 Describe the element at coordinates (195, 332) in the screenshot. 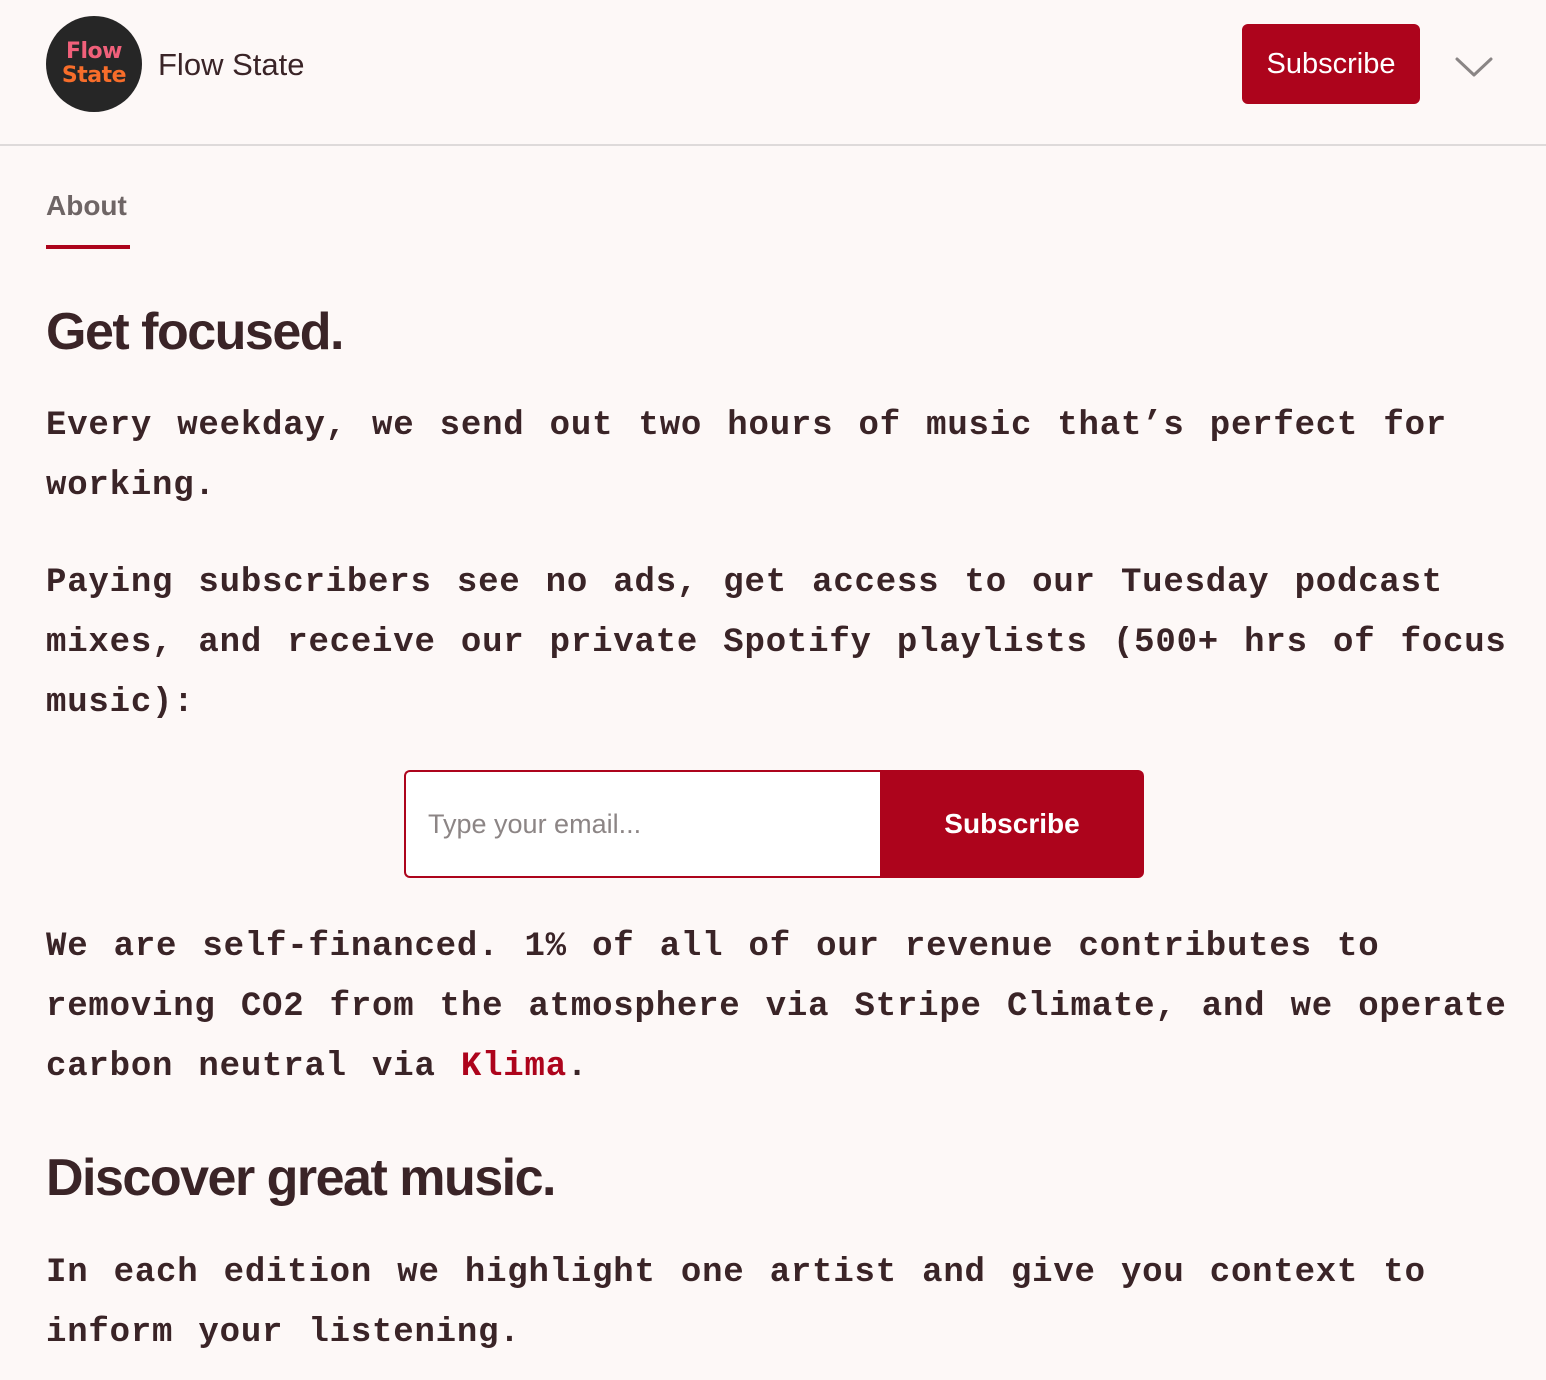

I see `heading-get-focused: Get focused.` at that location.